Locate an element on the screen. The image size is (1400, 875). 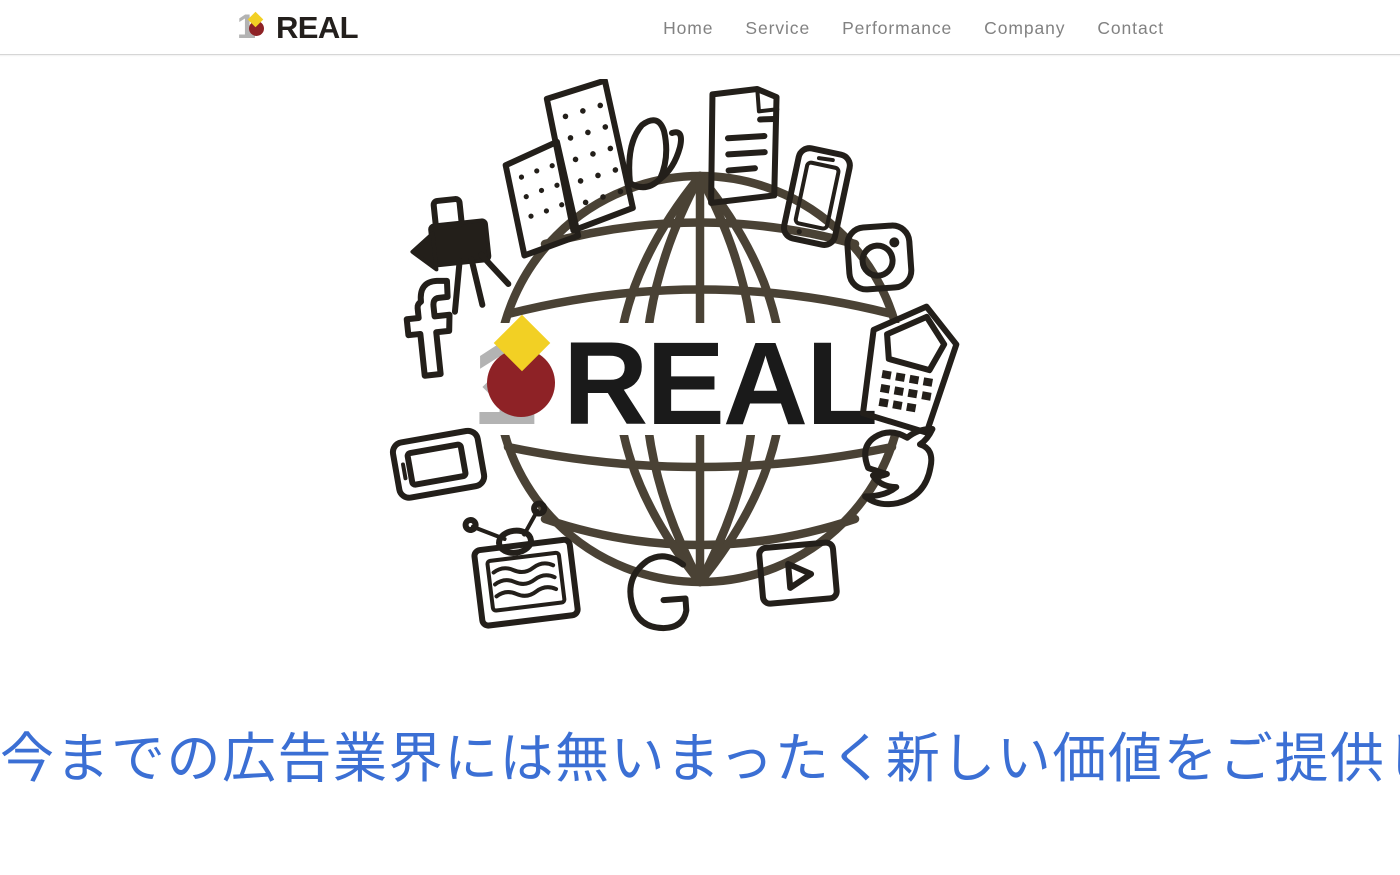
main-navigation: Home Service Performance Company Contact is located at coordinates (913, 28).